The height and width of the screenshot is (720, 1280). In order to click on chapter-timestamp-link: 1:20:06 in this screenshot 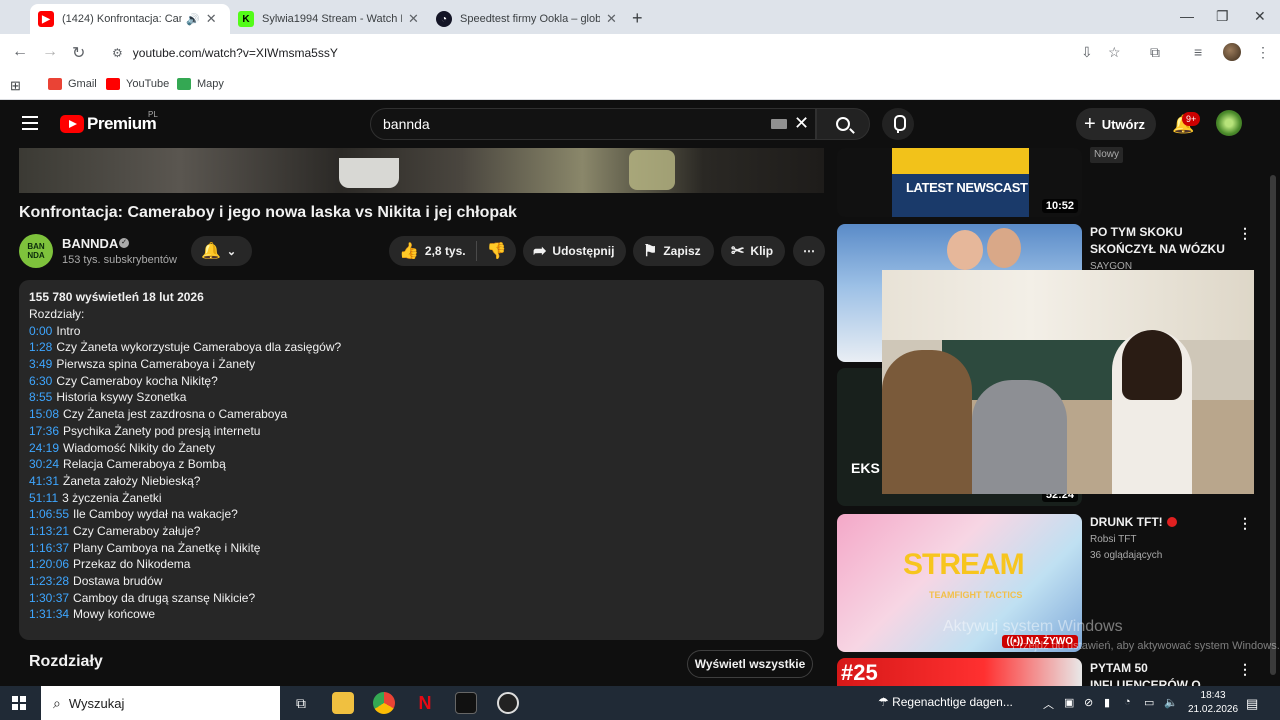, I will do `click(49, 564)`.